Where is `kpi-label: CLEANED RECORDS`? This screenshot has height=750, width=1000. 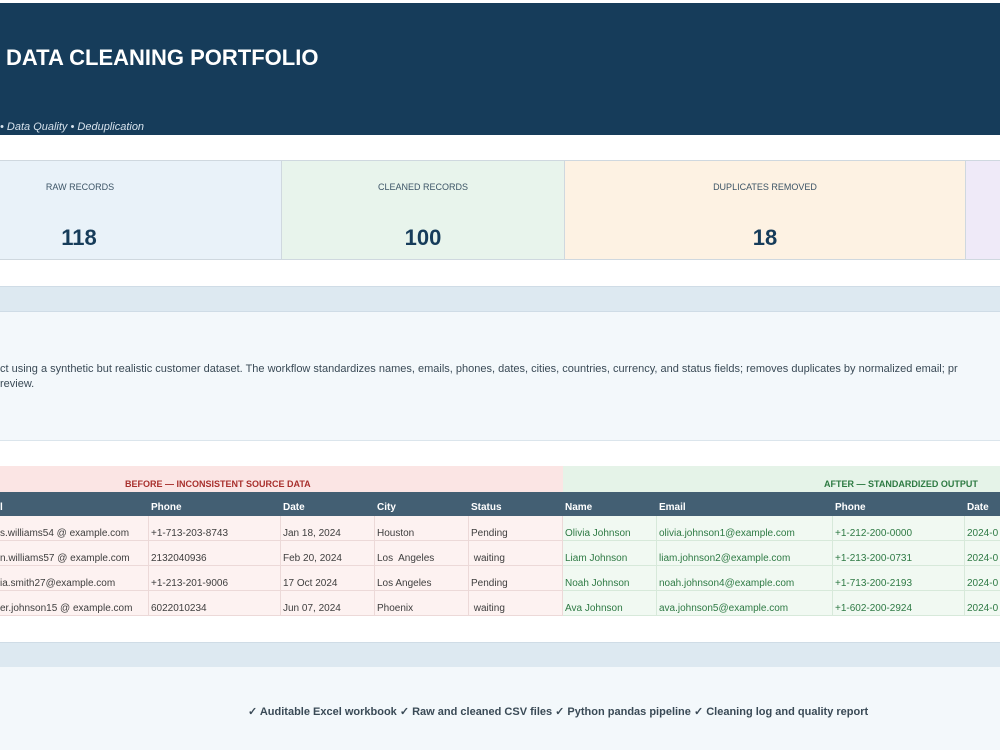
kpi-label: CLEANED RECORDS is located at coordinates (423, 187).